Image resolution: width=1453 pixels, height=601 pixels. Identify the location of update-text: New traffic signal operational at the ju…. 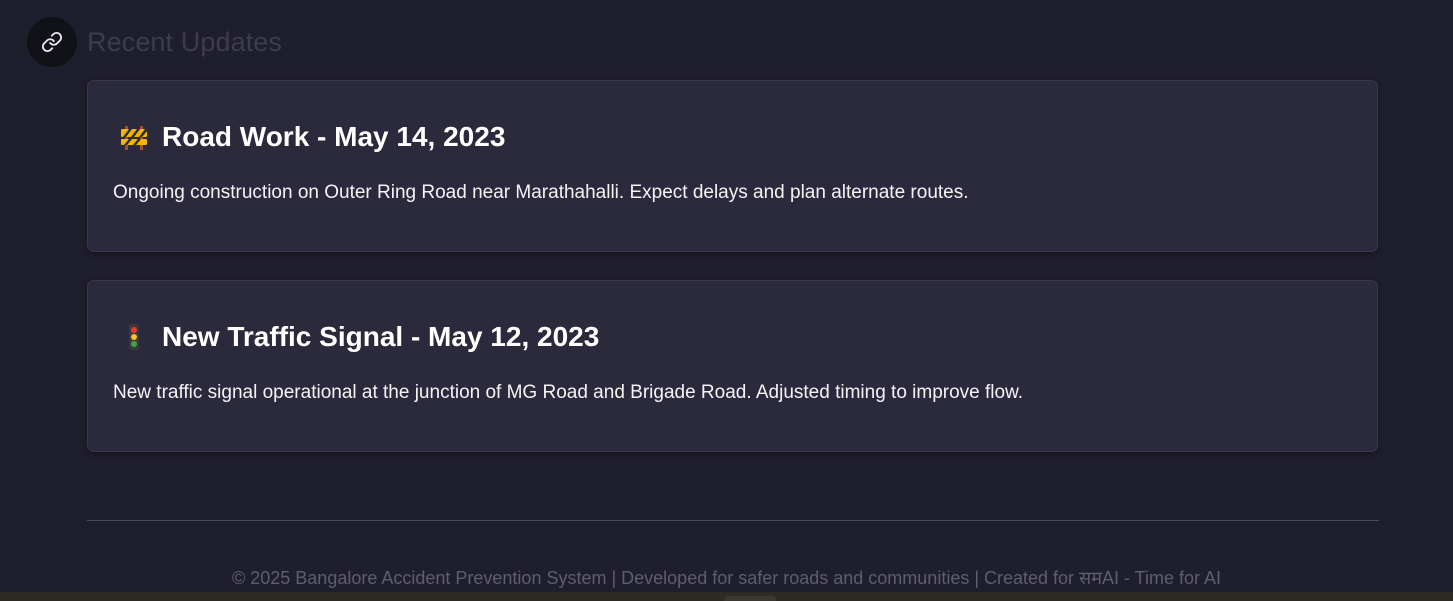
(568, 392).